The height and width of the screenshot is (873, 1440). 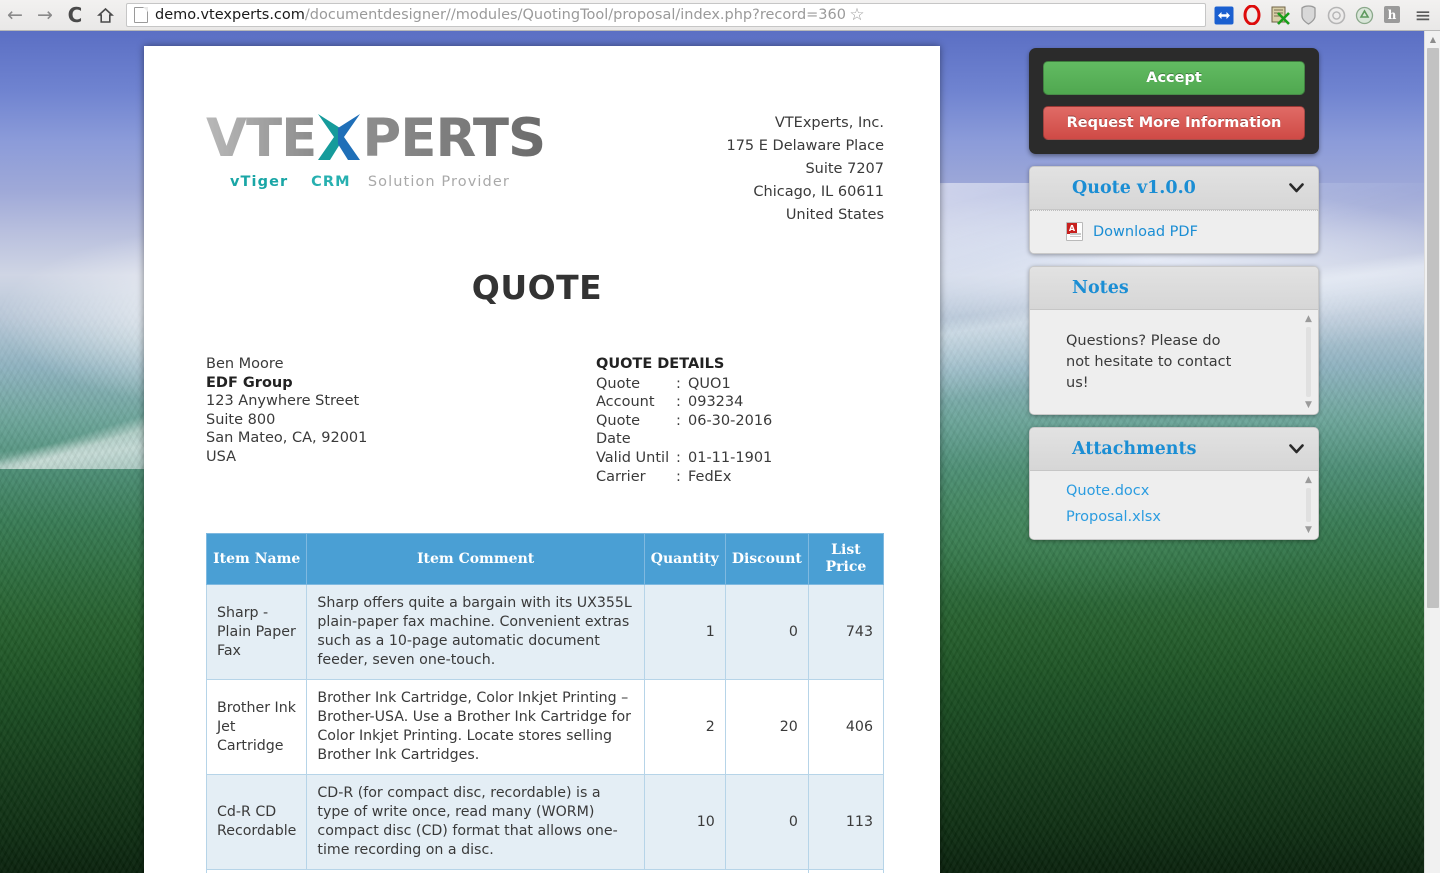 I want to click on company-address-line: VTExperts, Inc., so click(x=829, y=123).